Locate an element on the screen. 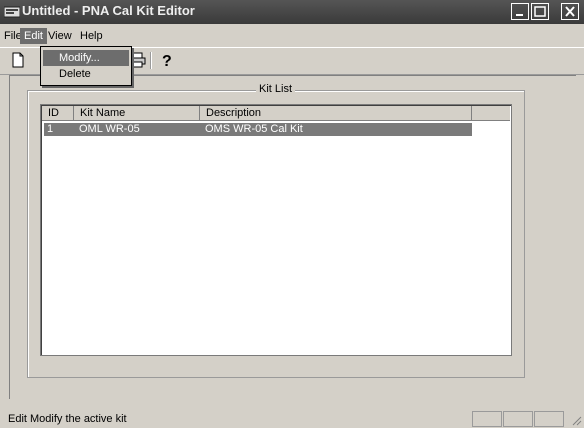 Image resolution: width=584 pixels, height=429 pixels. menu-view: View is located at coordinates (60, 36).